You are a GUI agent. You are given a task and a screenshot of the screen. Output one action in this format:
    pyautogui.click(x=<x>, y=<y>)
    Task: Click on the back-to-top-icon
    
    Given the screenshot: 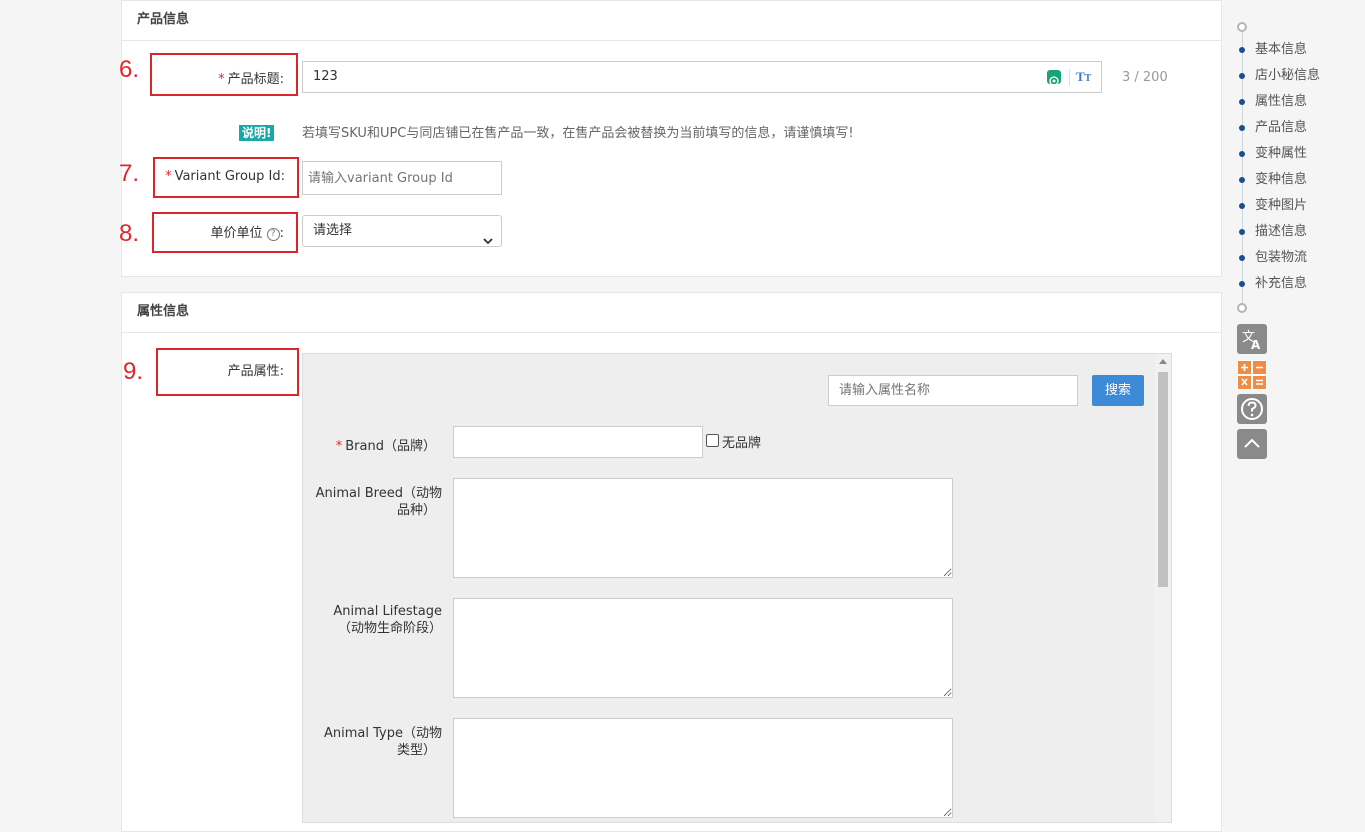 What is the action you would take?
    pyautogui.click(x=1252, y=444)
    